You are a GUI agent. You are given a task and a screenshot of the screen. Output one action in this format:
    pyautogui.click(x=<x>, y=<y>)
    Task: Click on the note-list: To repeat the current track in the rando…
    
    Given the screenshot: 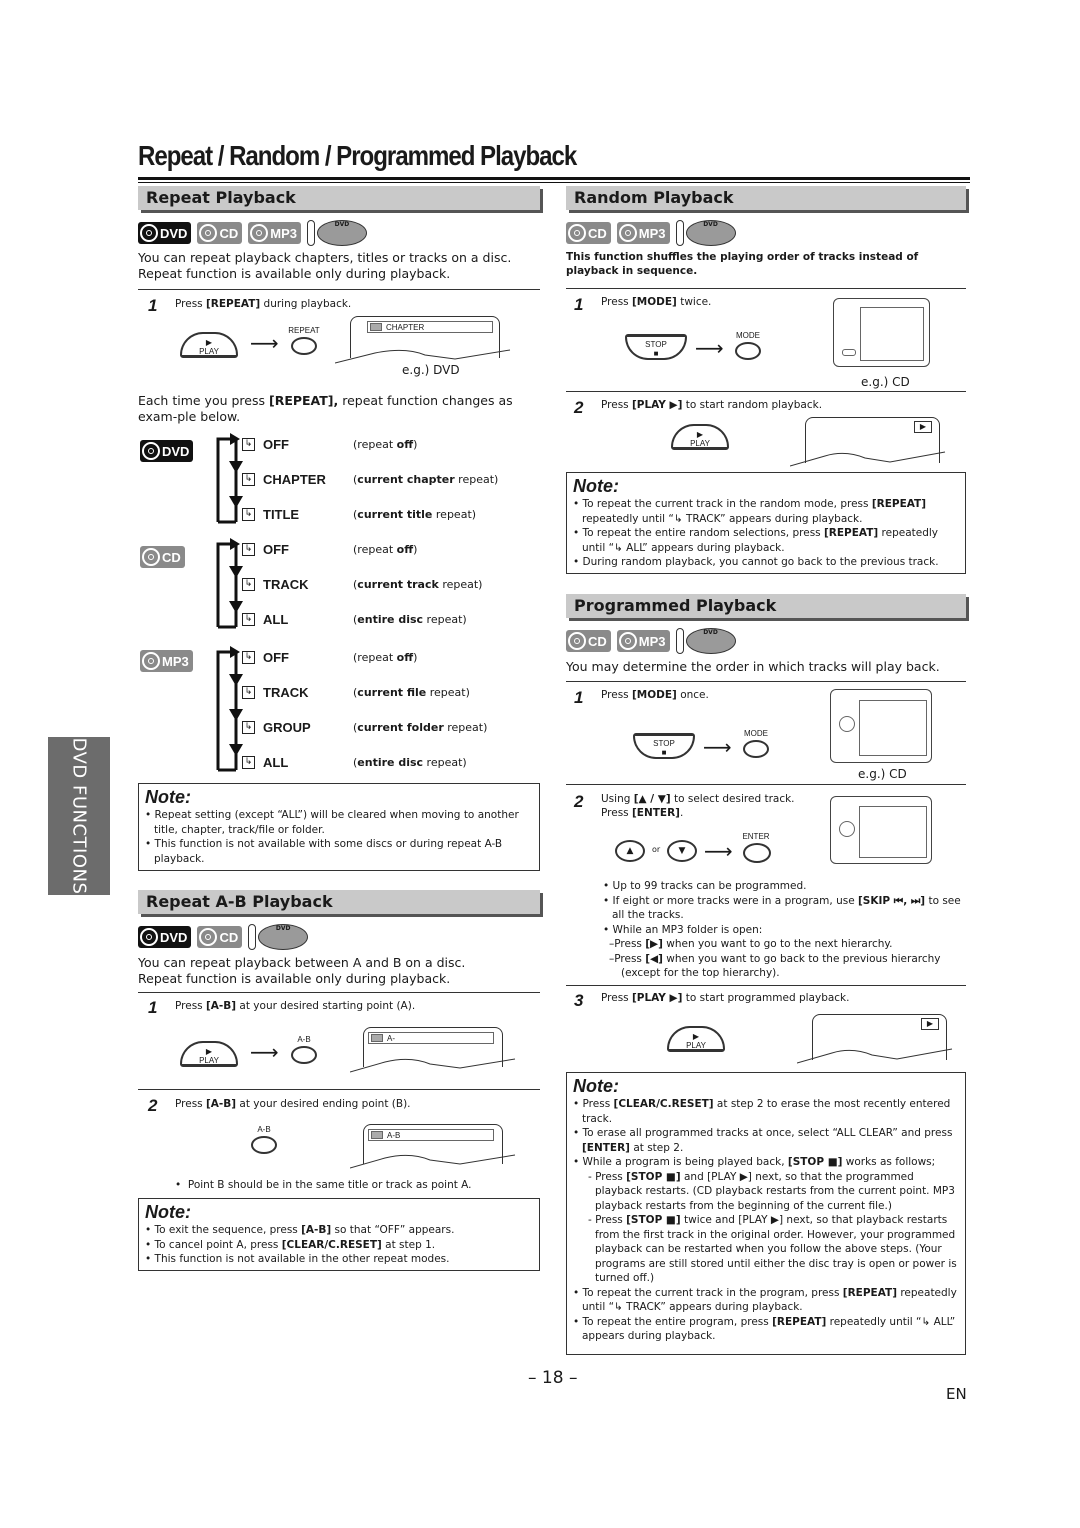 What is the action you would take?
    pyautogui.click(x=766, y=533)
    